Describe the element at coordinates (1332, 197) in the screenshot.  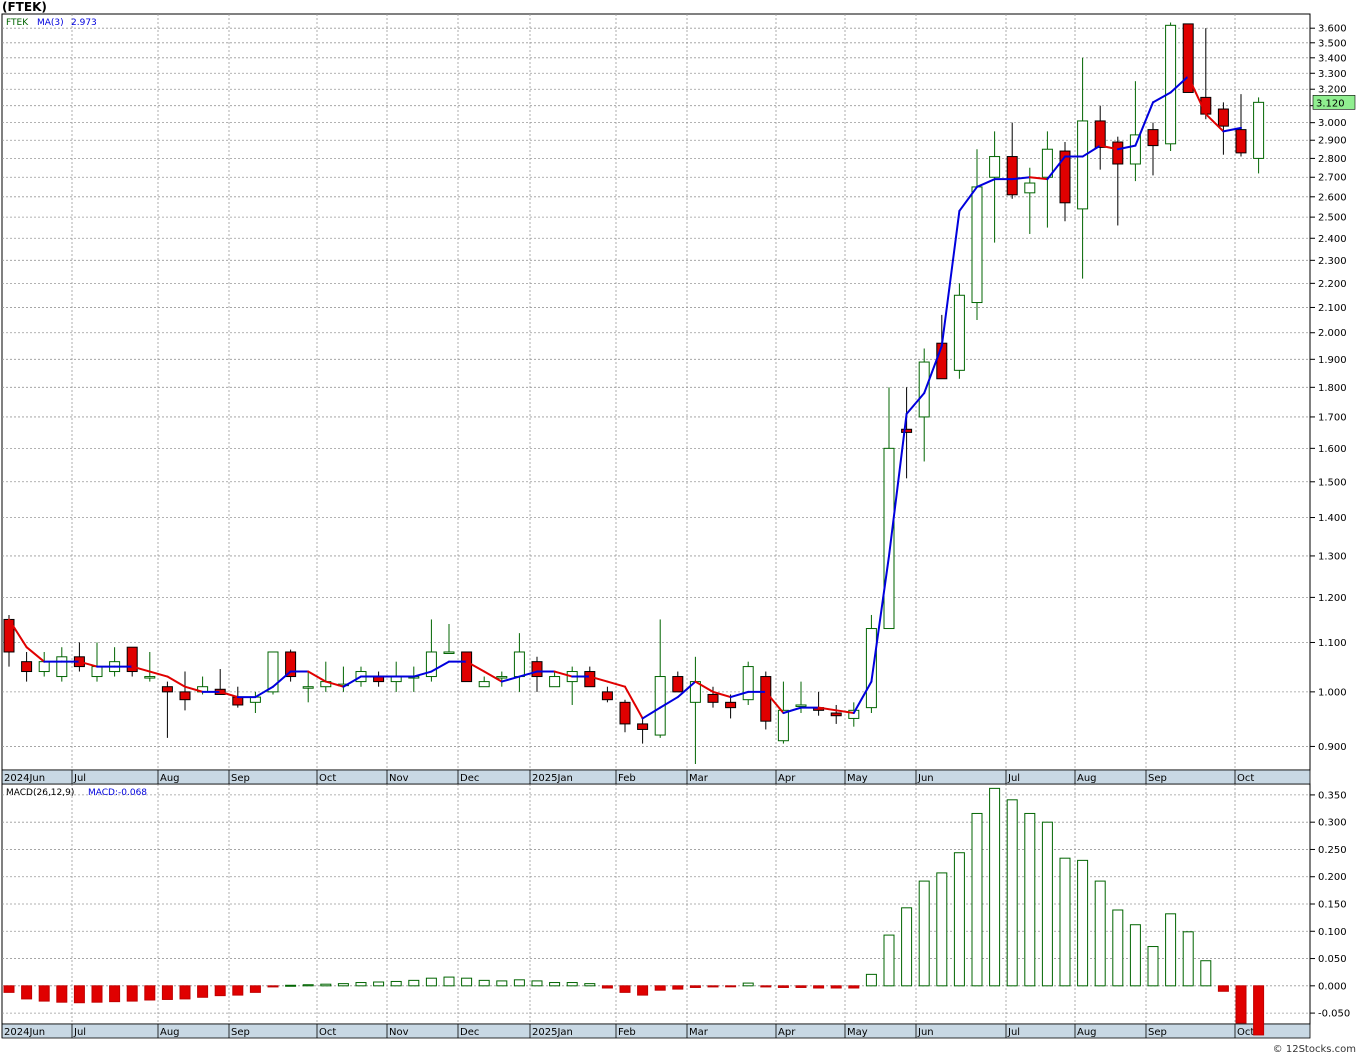
I see `price-tick-label: 2.600` at that location.